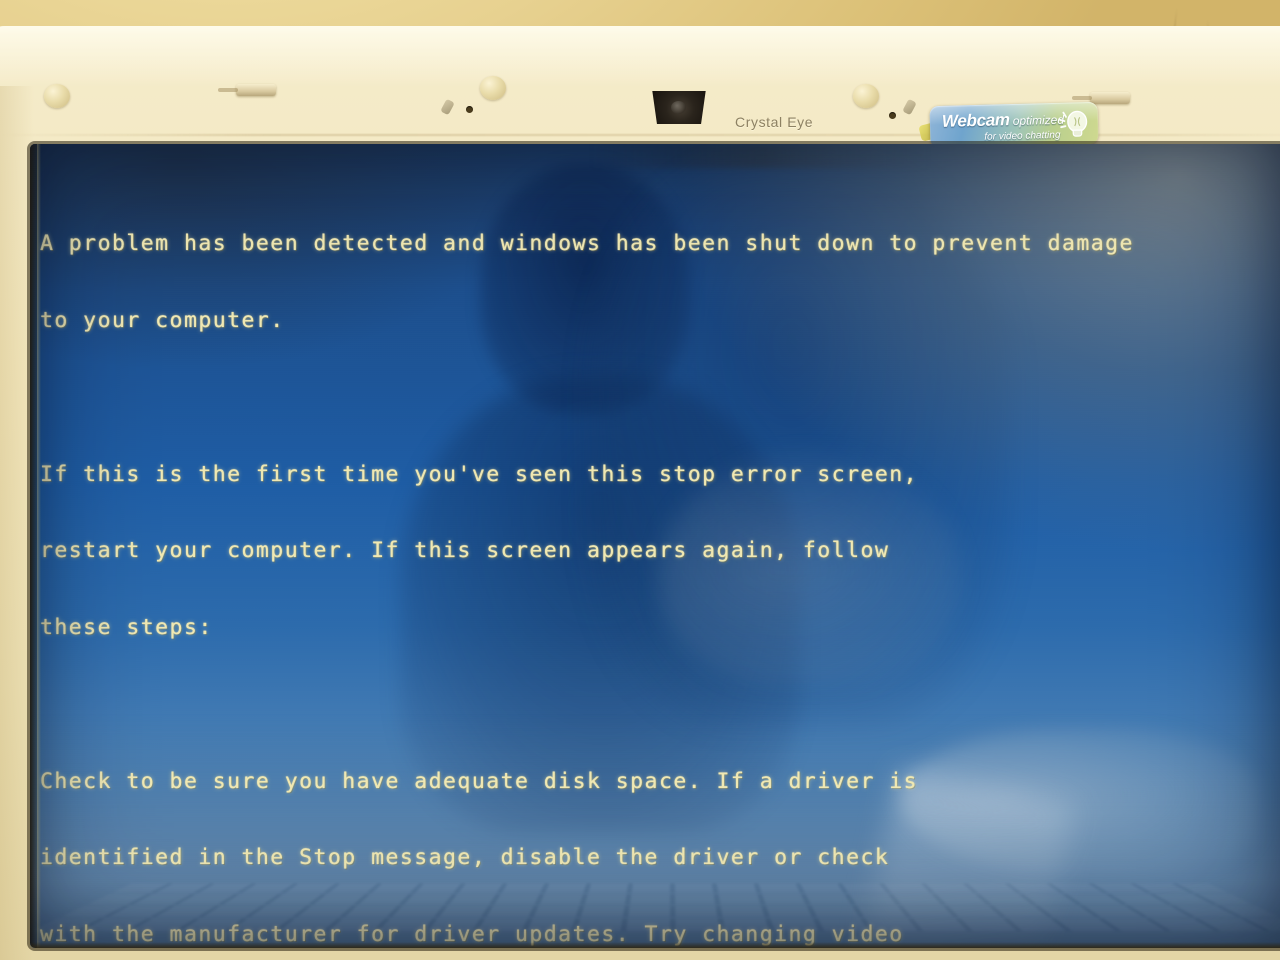  What do you see at coordinates (493, 88) in the screenshot?
I see `lid-bumper-center` at bounding box center [493, 88].